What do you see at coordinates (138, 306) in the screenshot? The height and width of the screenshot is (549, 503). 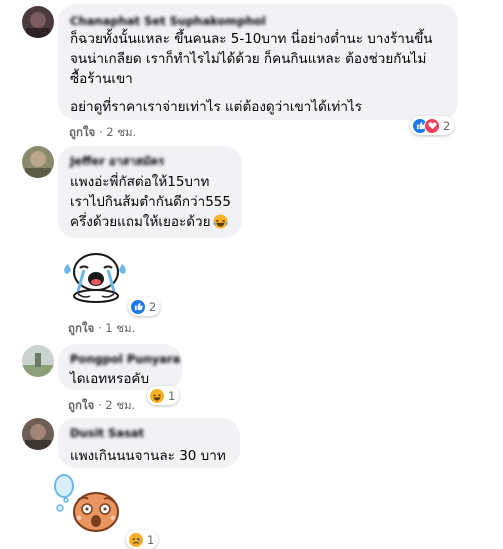 I see `like-icon` at bounding box center [138, 306].